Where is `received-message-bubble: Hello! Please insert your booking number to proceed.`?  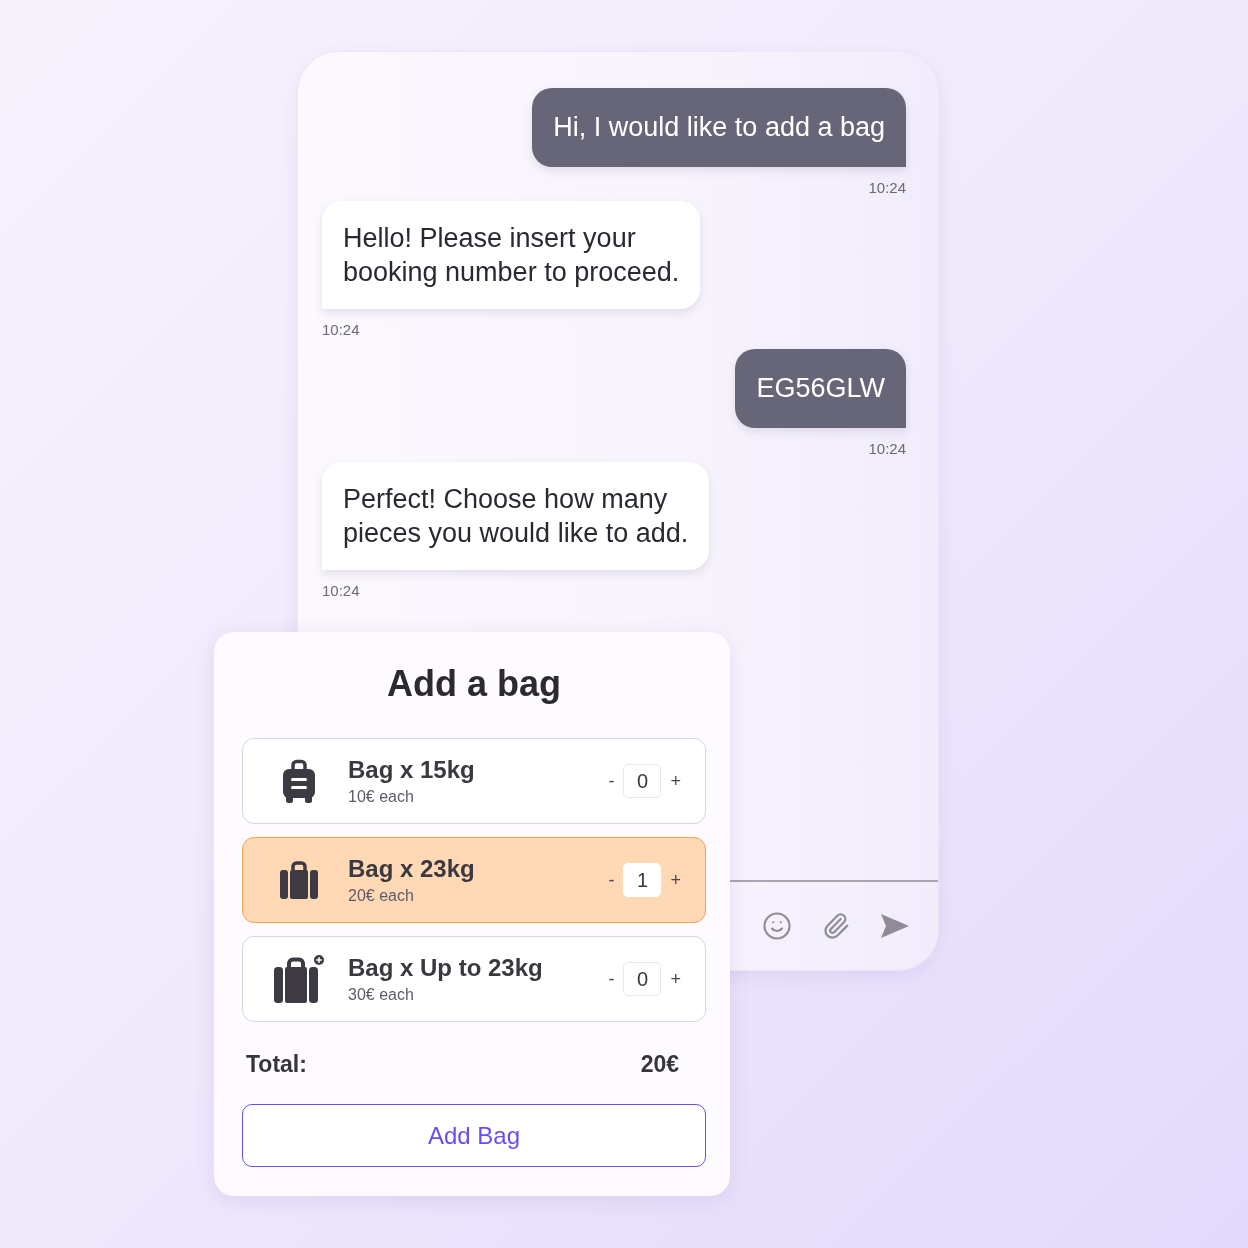 received-message-bubble: Hello! Please insert your booking number to proceed. is located at coordinates (511, 255).